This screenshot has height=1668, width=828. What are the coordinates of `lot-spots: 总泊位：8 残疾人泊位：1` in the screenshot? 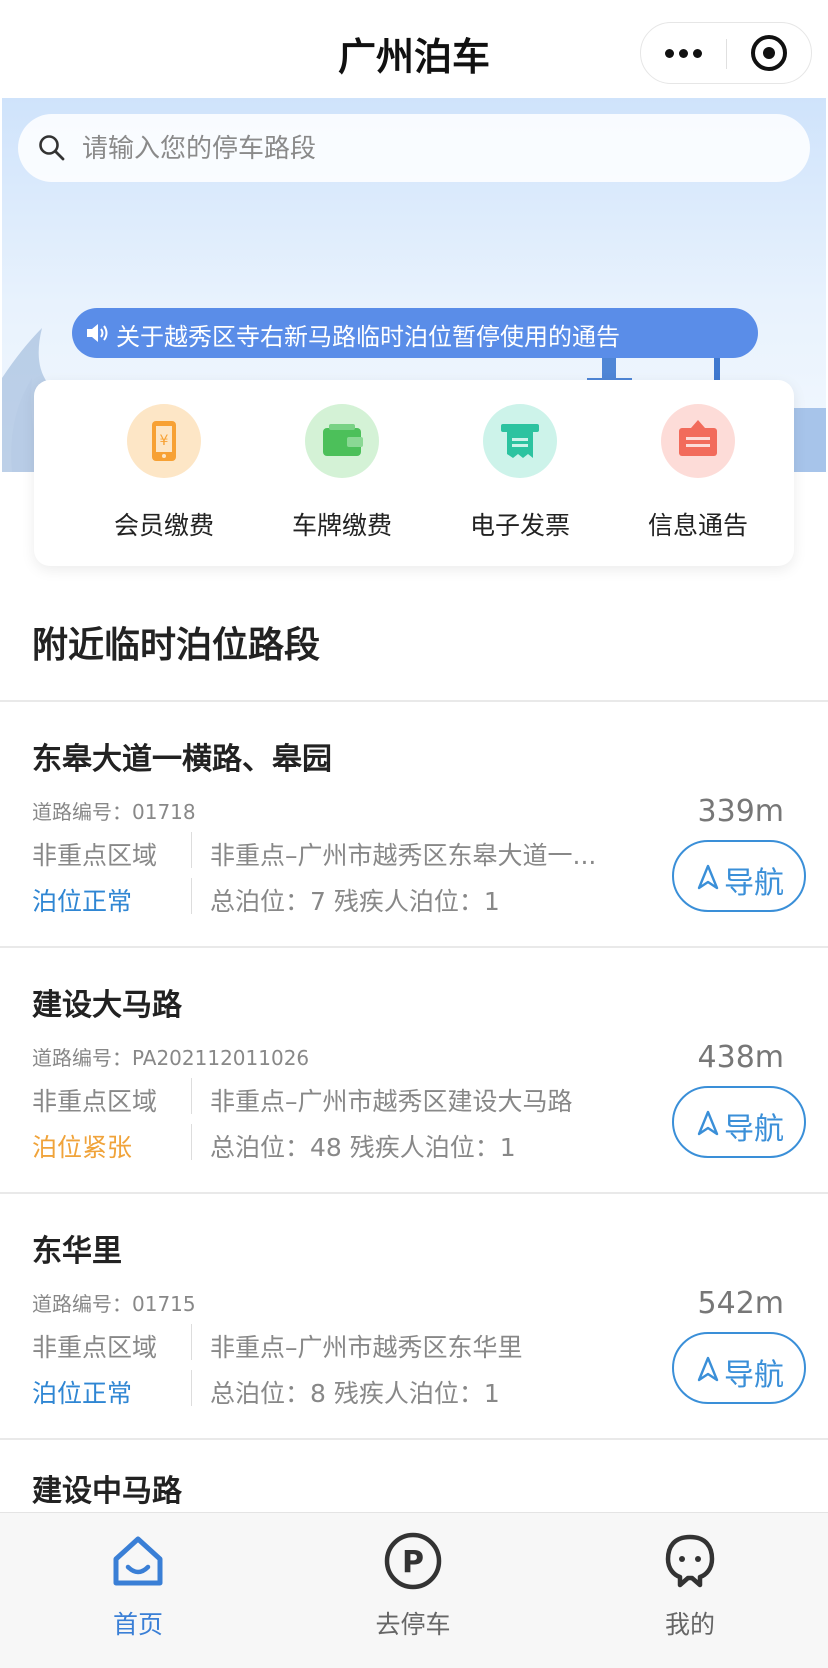 It's located at (355, 1393).